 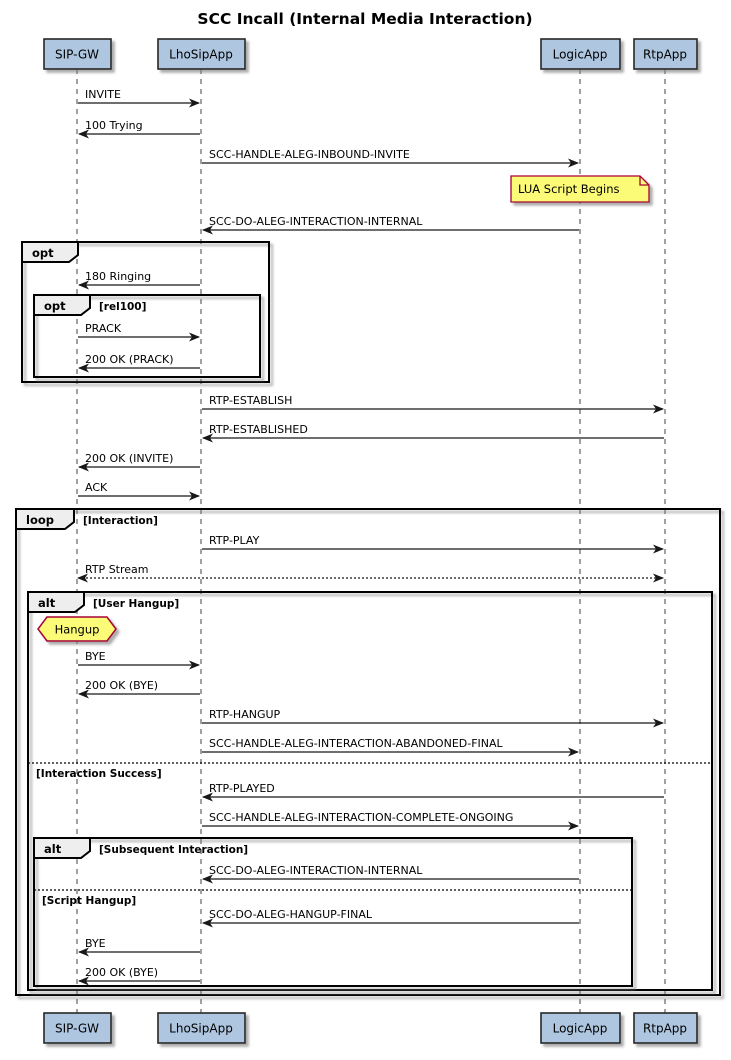 I want to click on participant-lho-bottom: LhoSipApp, so click(x=201, y=1028).